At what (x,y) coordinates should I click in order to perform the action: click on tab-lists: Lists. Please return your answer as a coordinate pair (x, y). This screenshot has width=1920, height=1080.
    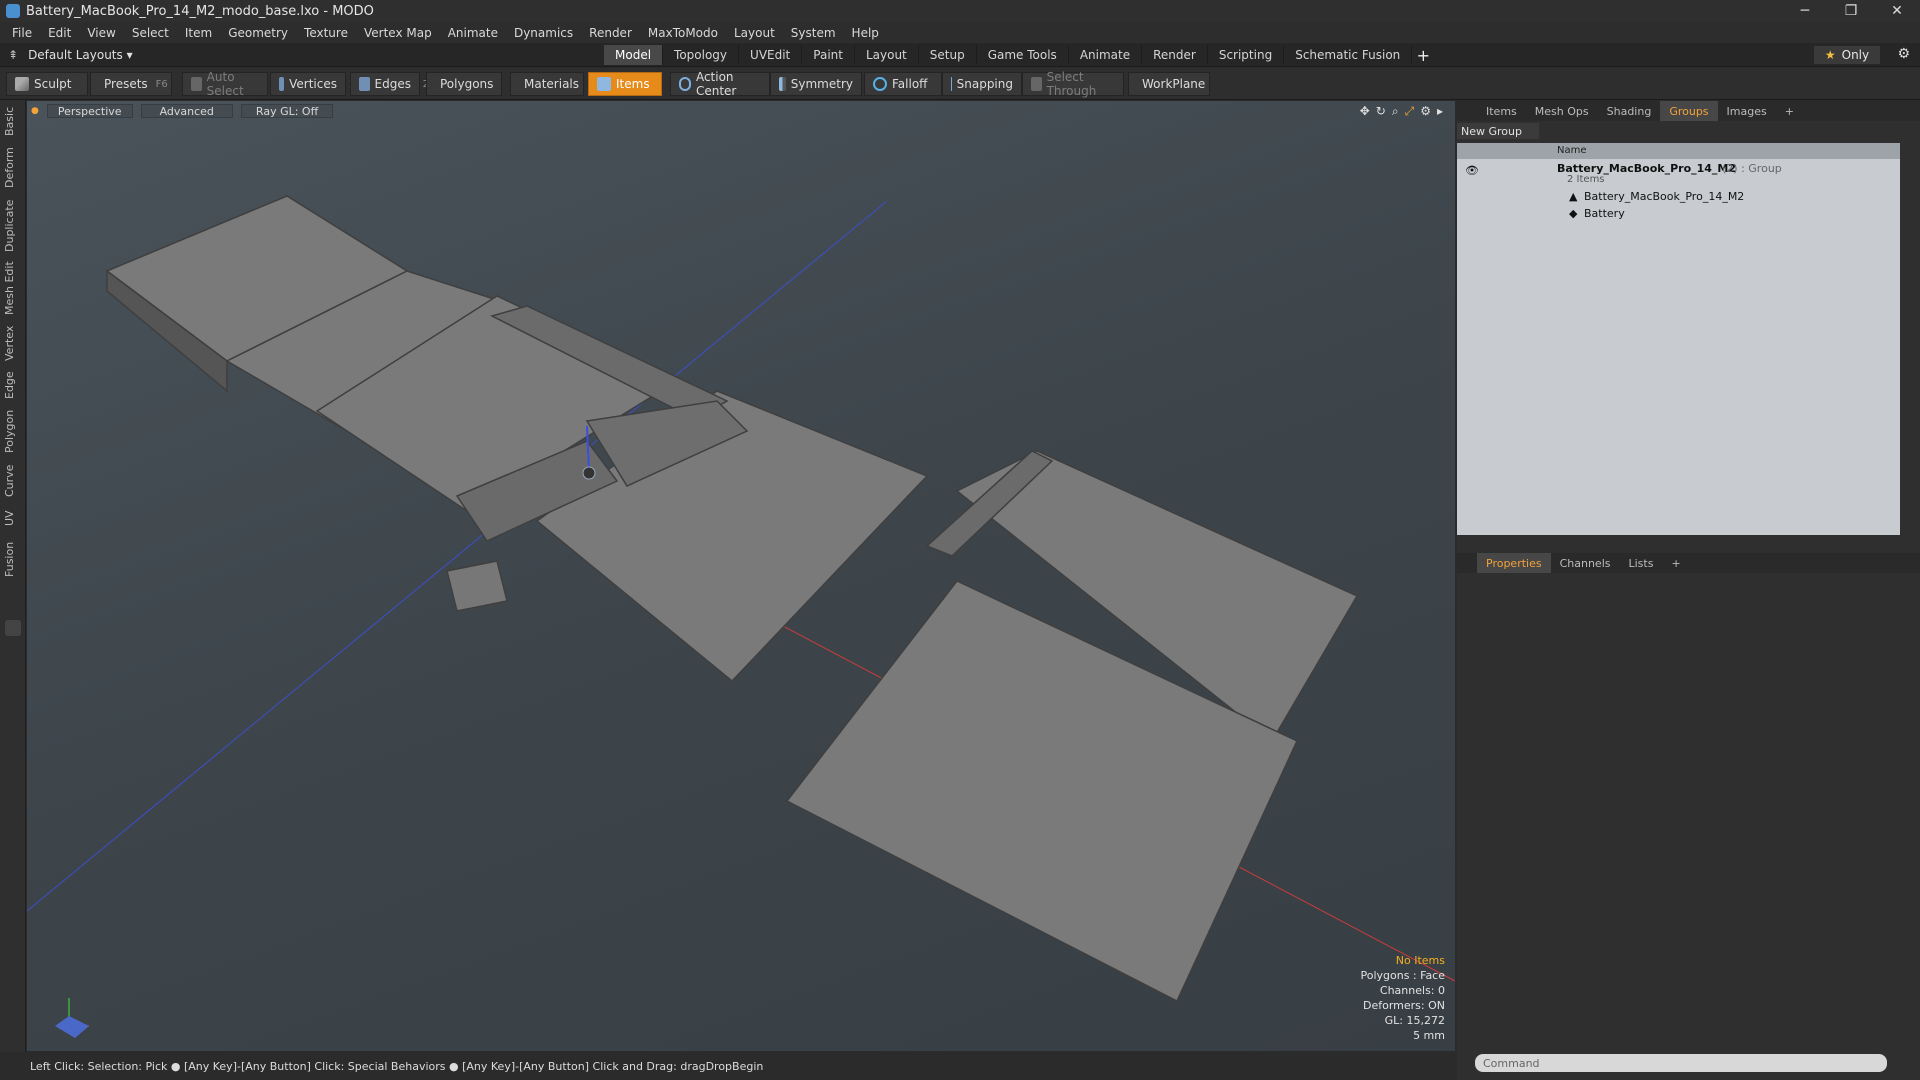
    Looking at the image, I should click on (1641, 563).